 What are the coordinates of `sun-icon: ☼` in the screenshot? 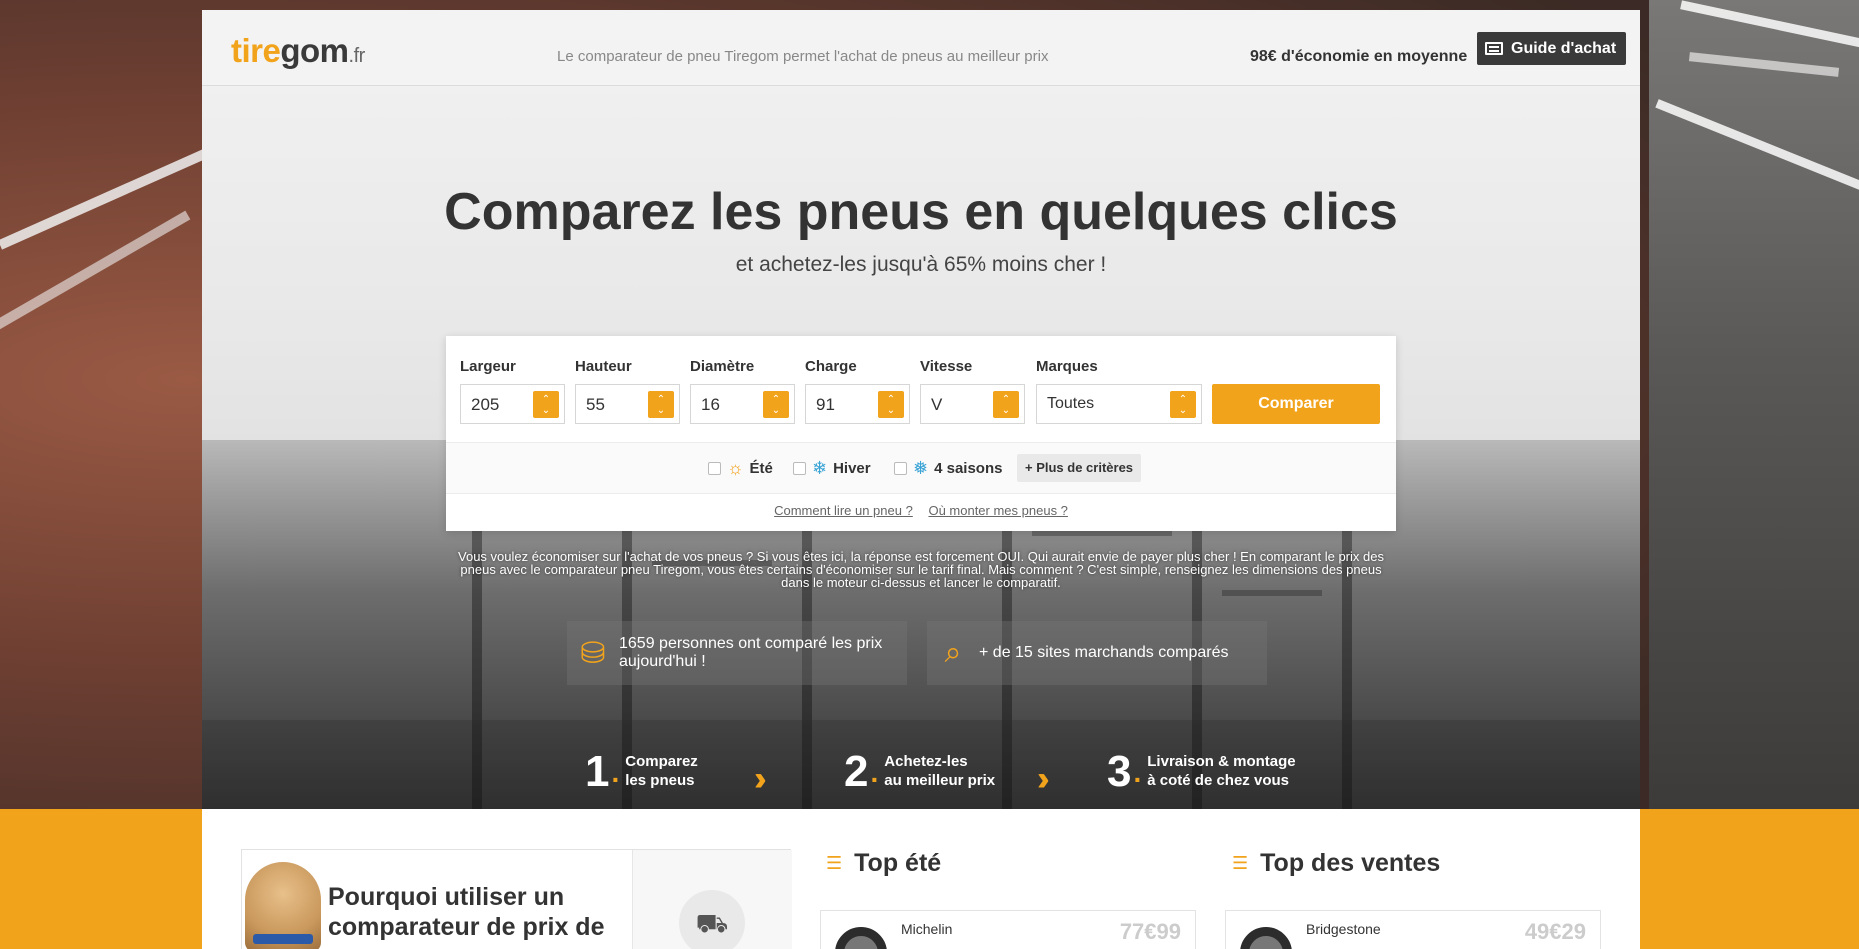 It's located at (735, 468).